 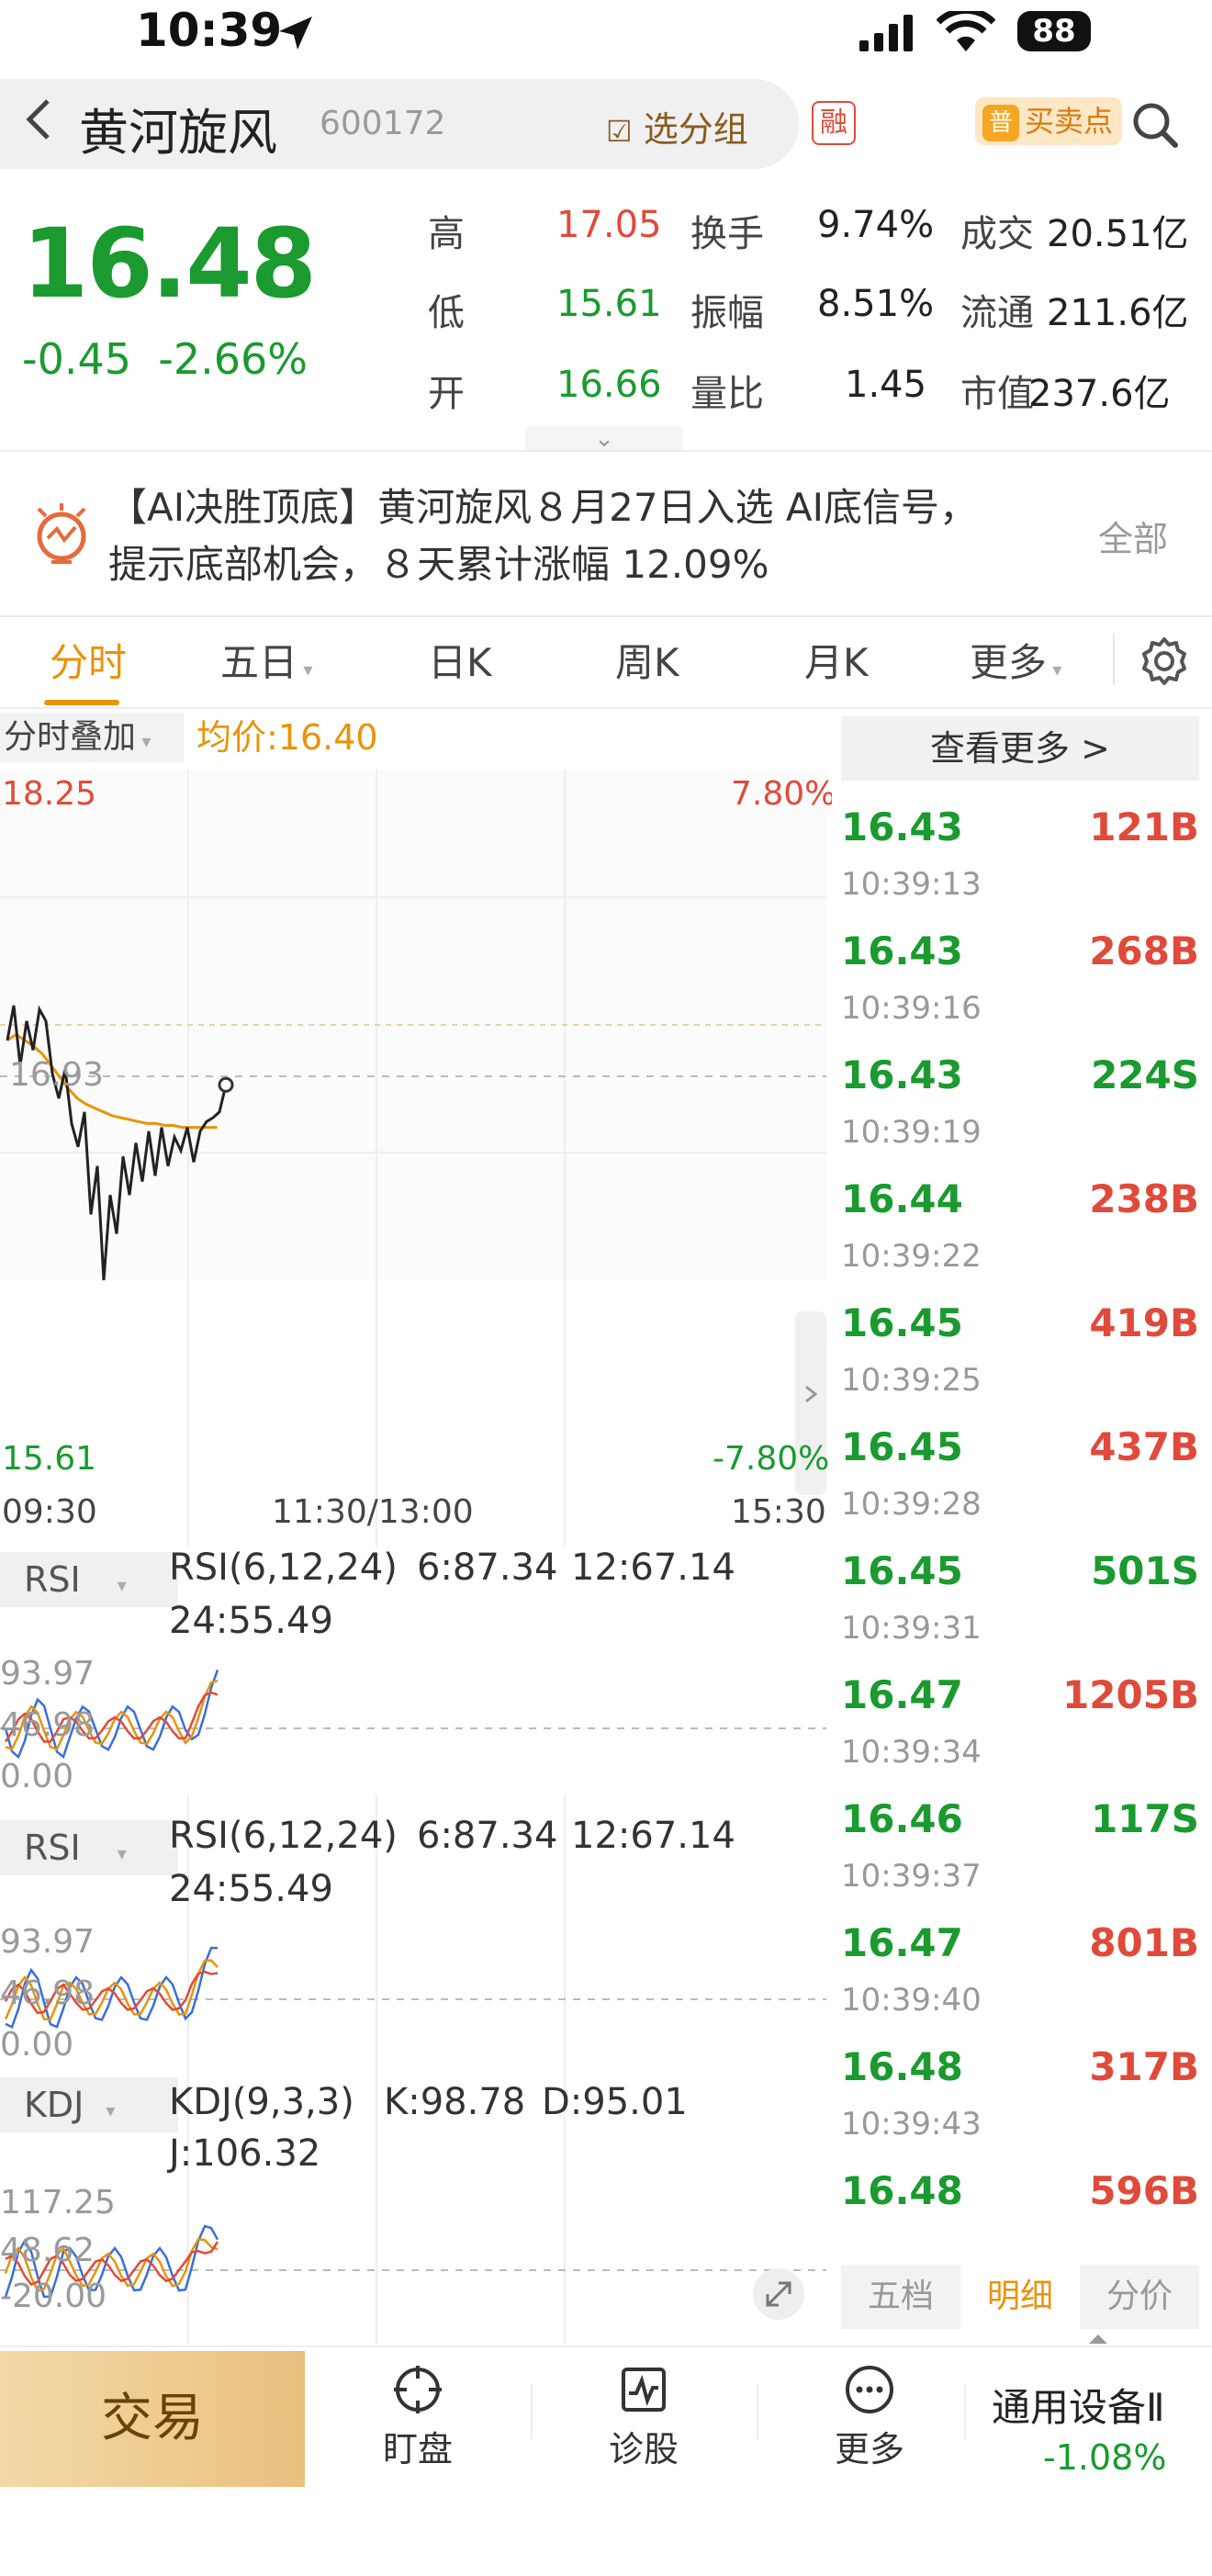 What do you see at coordinates (606, 36) in the screenshot?
I see `status-bar: 10:39 88` at bounding box center [606, 36].